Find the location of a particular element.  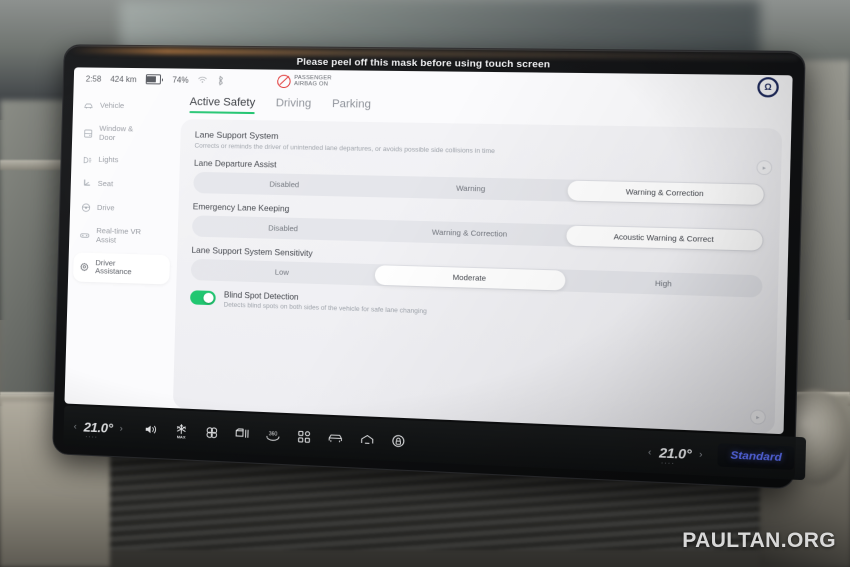

segment-option-selected: Moderate is located at coordinates (470, 278).